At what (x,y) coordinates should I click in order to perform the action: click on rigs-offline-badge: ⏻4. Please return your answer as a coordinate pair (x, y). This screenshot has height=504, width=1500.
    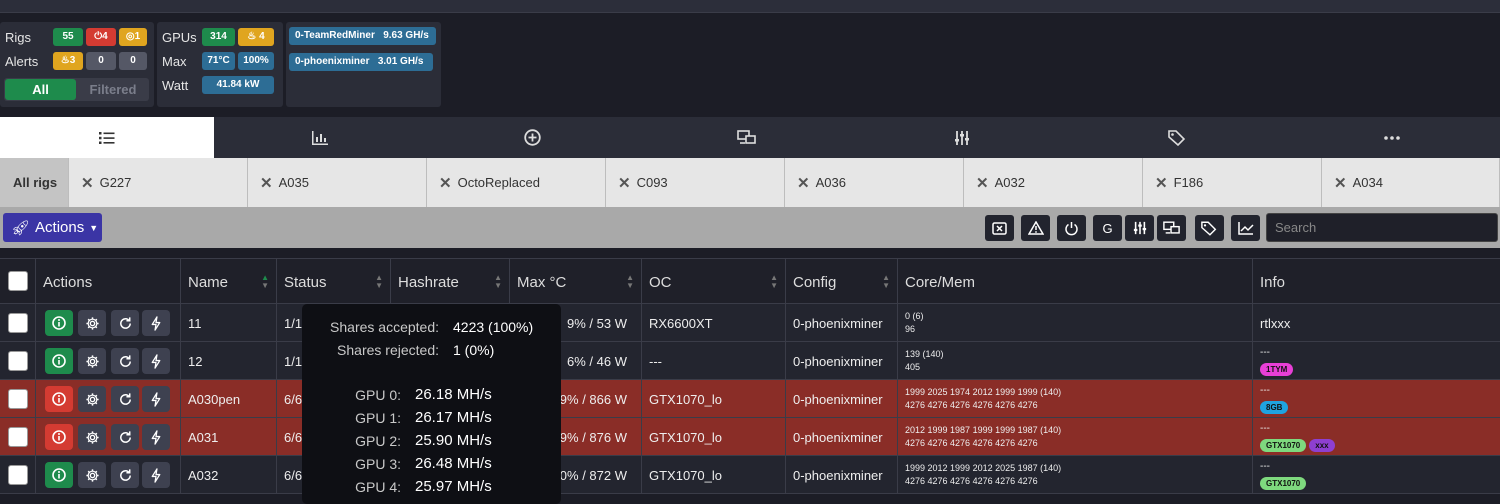
    Looking at the image, I should click on (101, 37).